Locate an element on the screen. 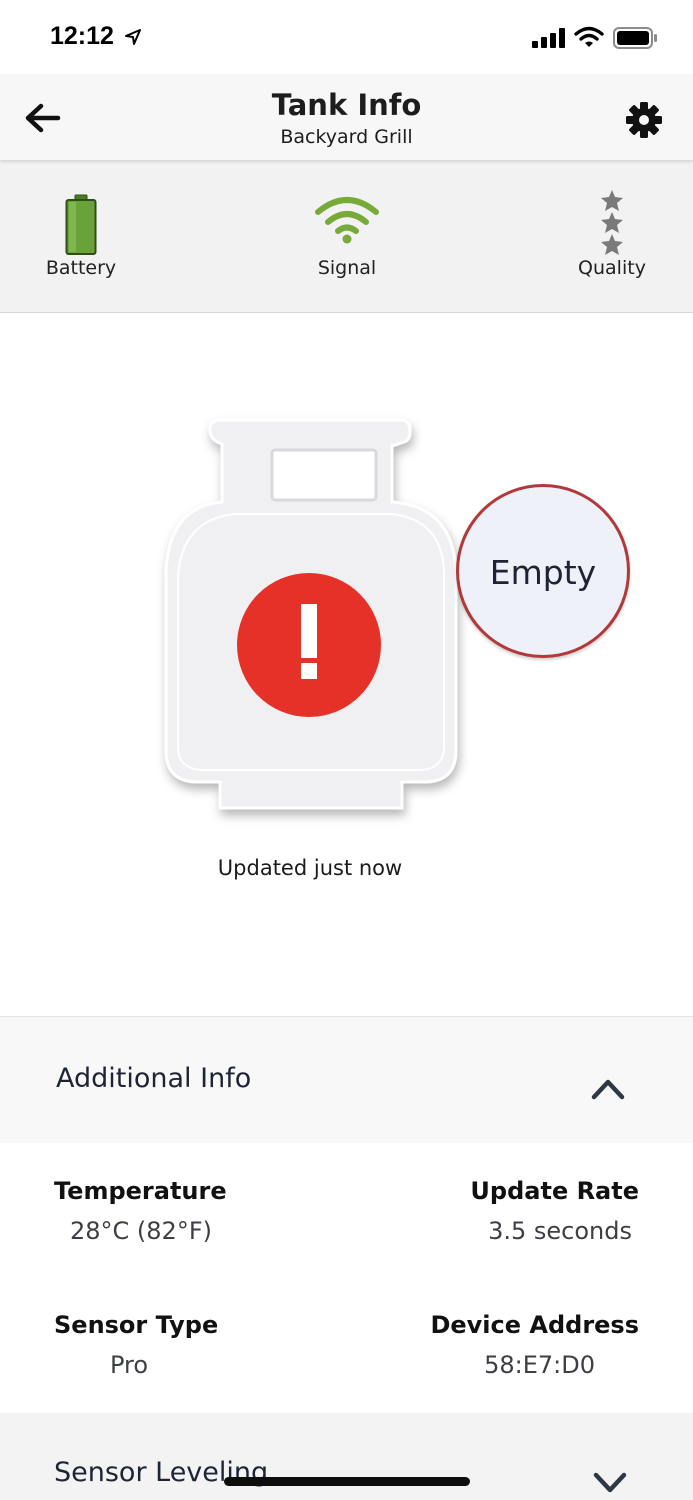 The width and height of the screenshot is (693, 1500). sensor-type-label: Sensor Type is located at coordinates (136, 1325).